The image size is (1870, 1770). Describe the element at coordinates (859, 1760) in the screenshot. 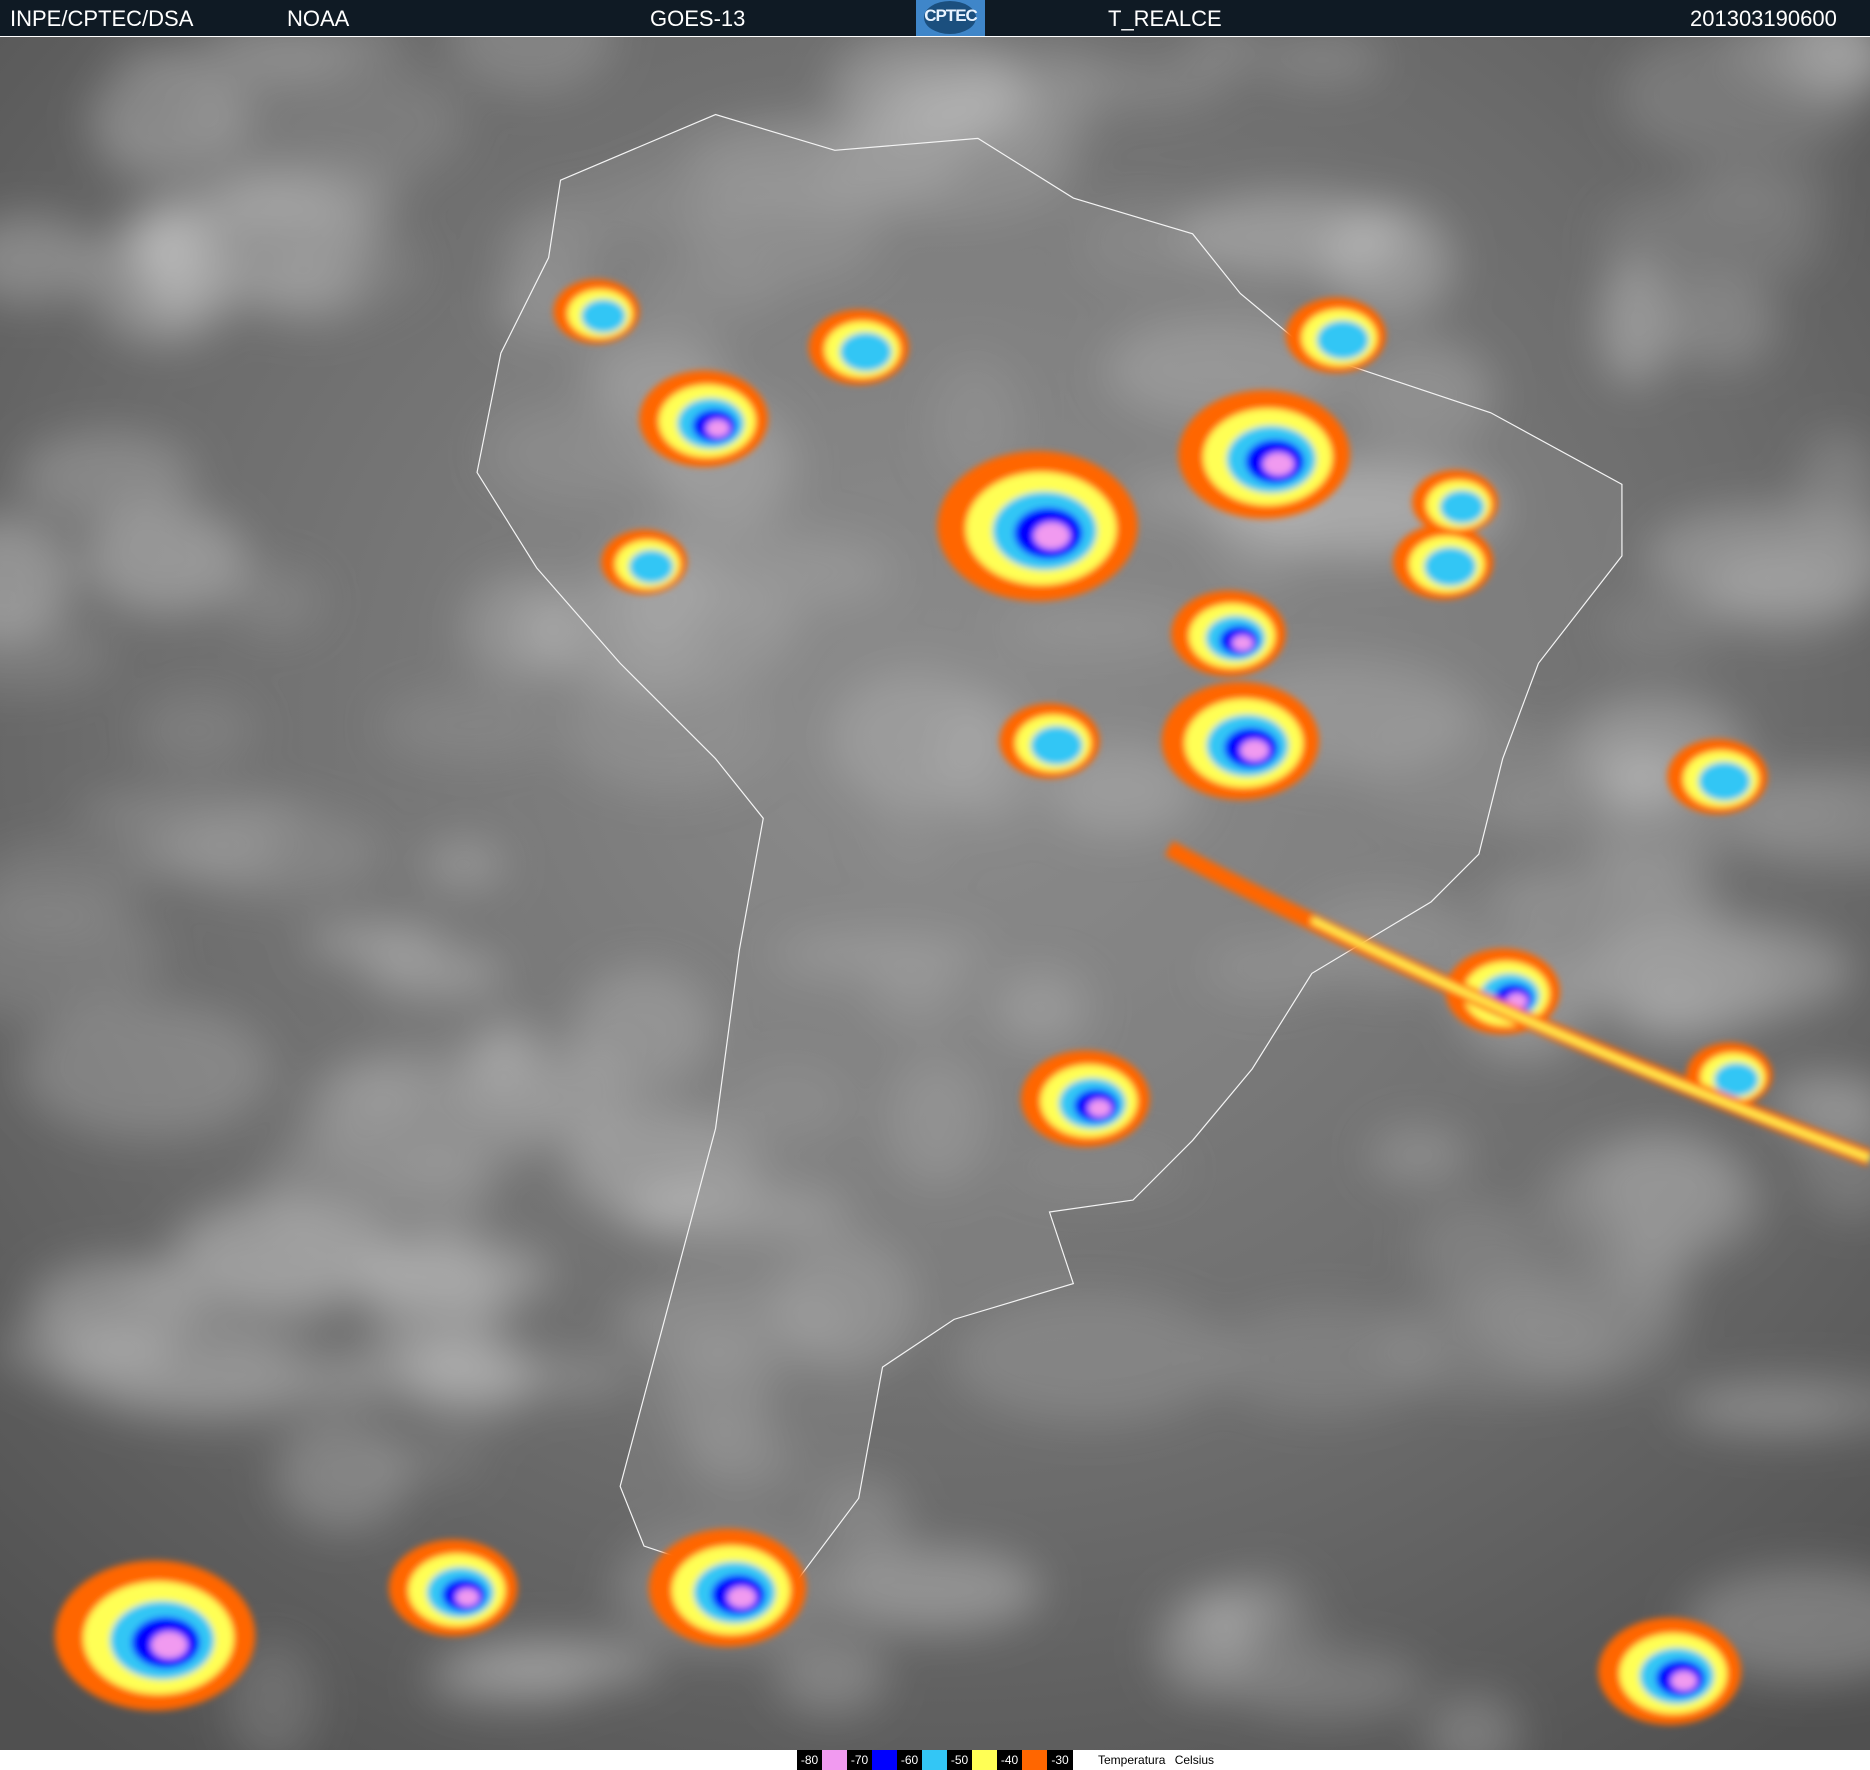

I see `legend-label: -70` at that location.